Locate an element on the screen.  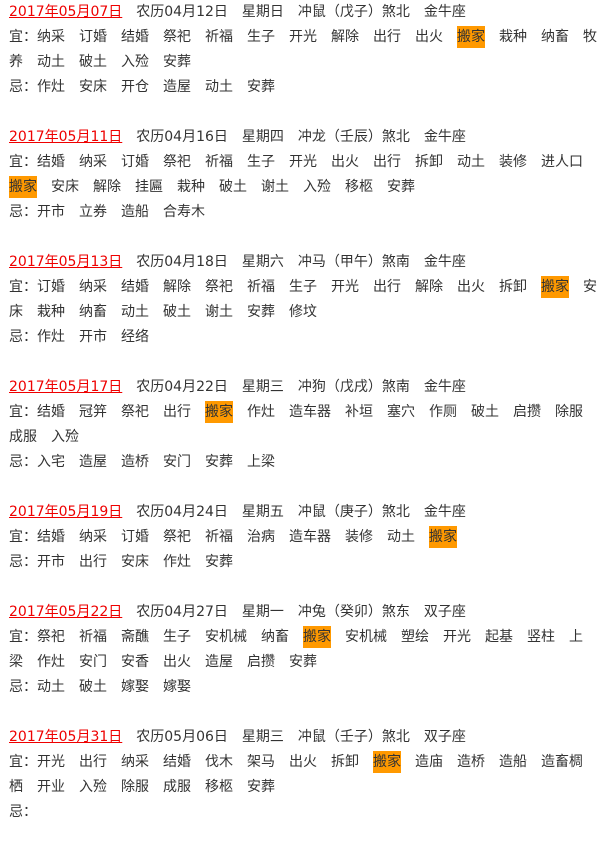
suitable-item: 除服 is located at coordinates (135, 787).